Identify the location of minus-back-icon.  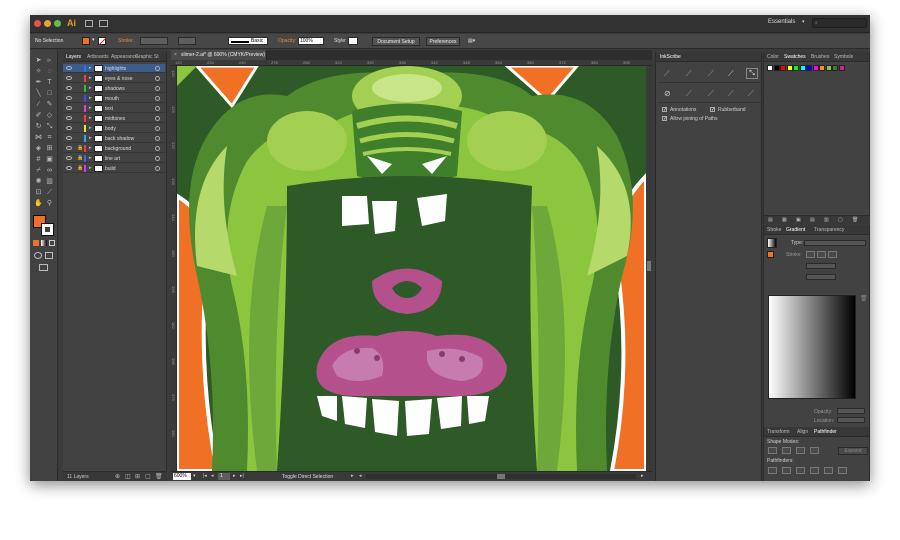
(842, 470).